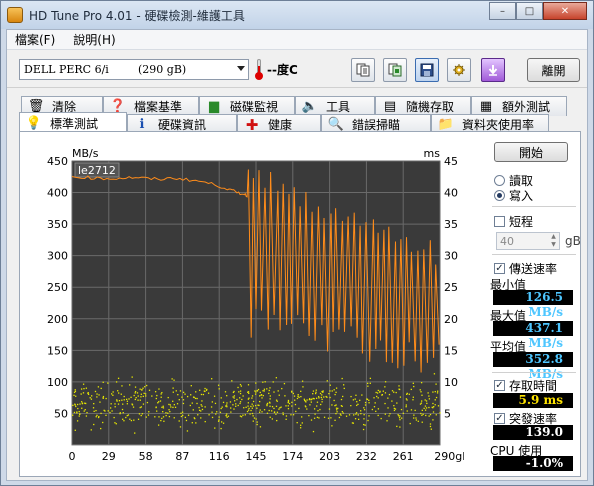 This screenshot has width=594, height=486. Describe the element at coordinates (94, 39) in the screenshot. I see `menu-help: 說明(H)` at that location.